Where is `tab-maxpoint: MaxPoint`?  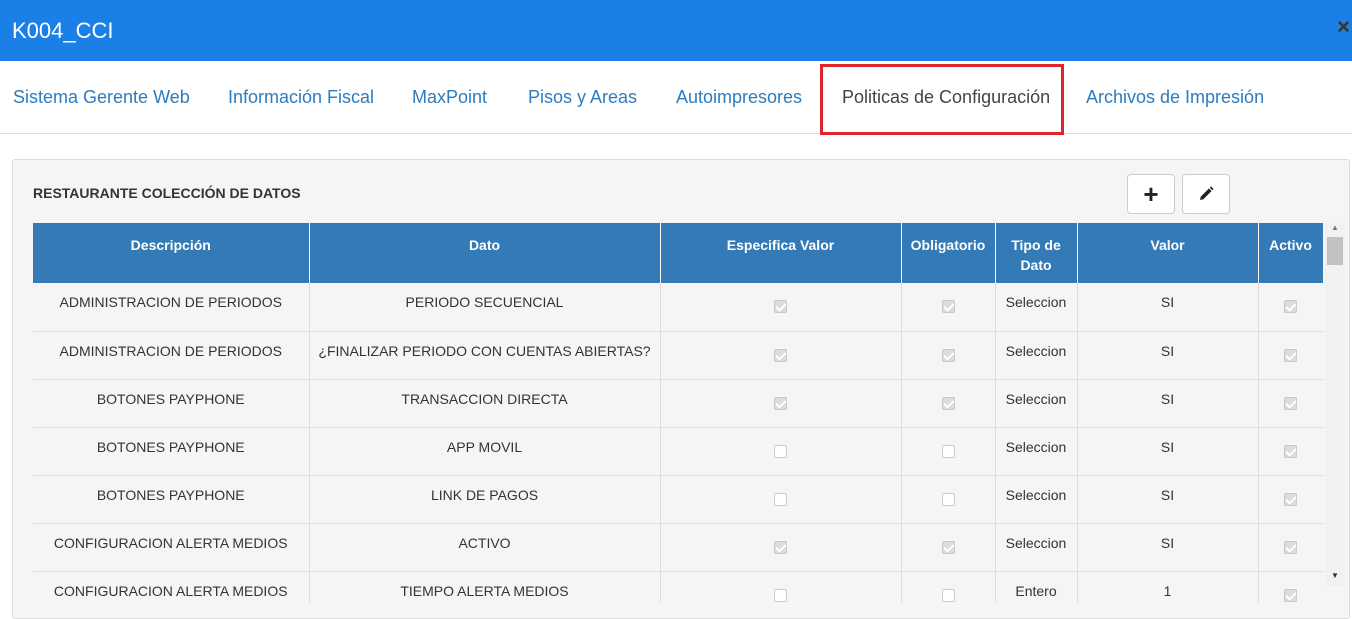 tab-maxpoint: MaxPoint is located at coordinates (449, 97).